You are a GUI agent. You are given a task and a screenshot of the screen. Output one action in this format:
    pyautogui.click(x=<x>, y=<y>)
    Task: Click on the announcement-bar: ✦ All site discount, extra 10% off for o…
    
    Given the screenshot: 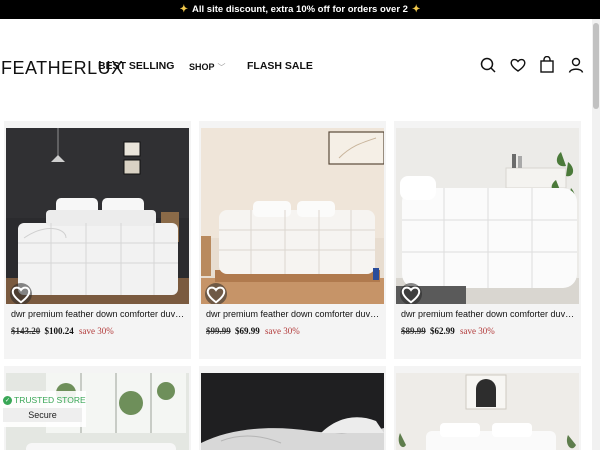 What is the action you would take?
    pyautogui.click(x=300, y=9)
    